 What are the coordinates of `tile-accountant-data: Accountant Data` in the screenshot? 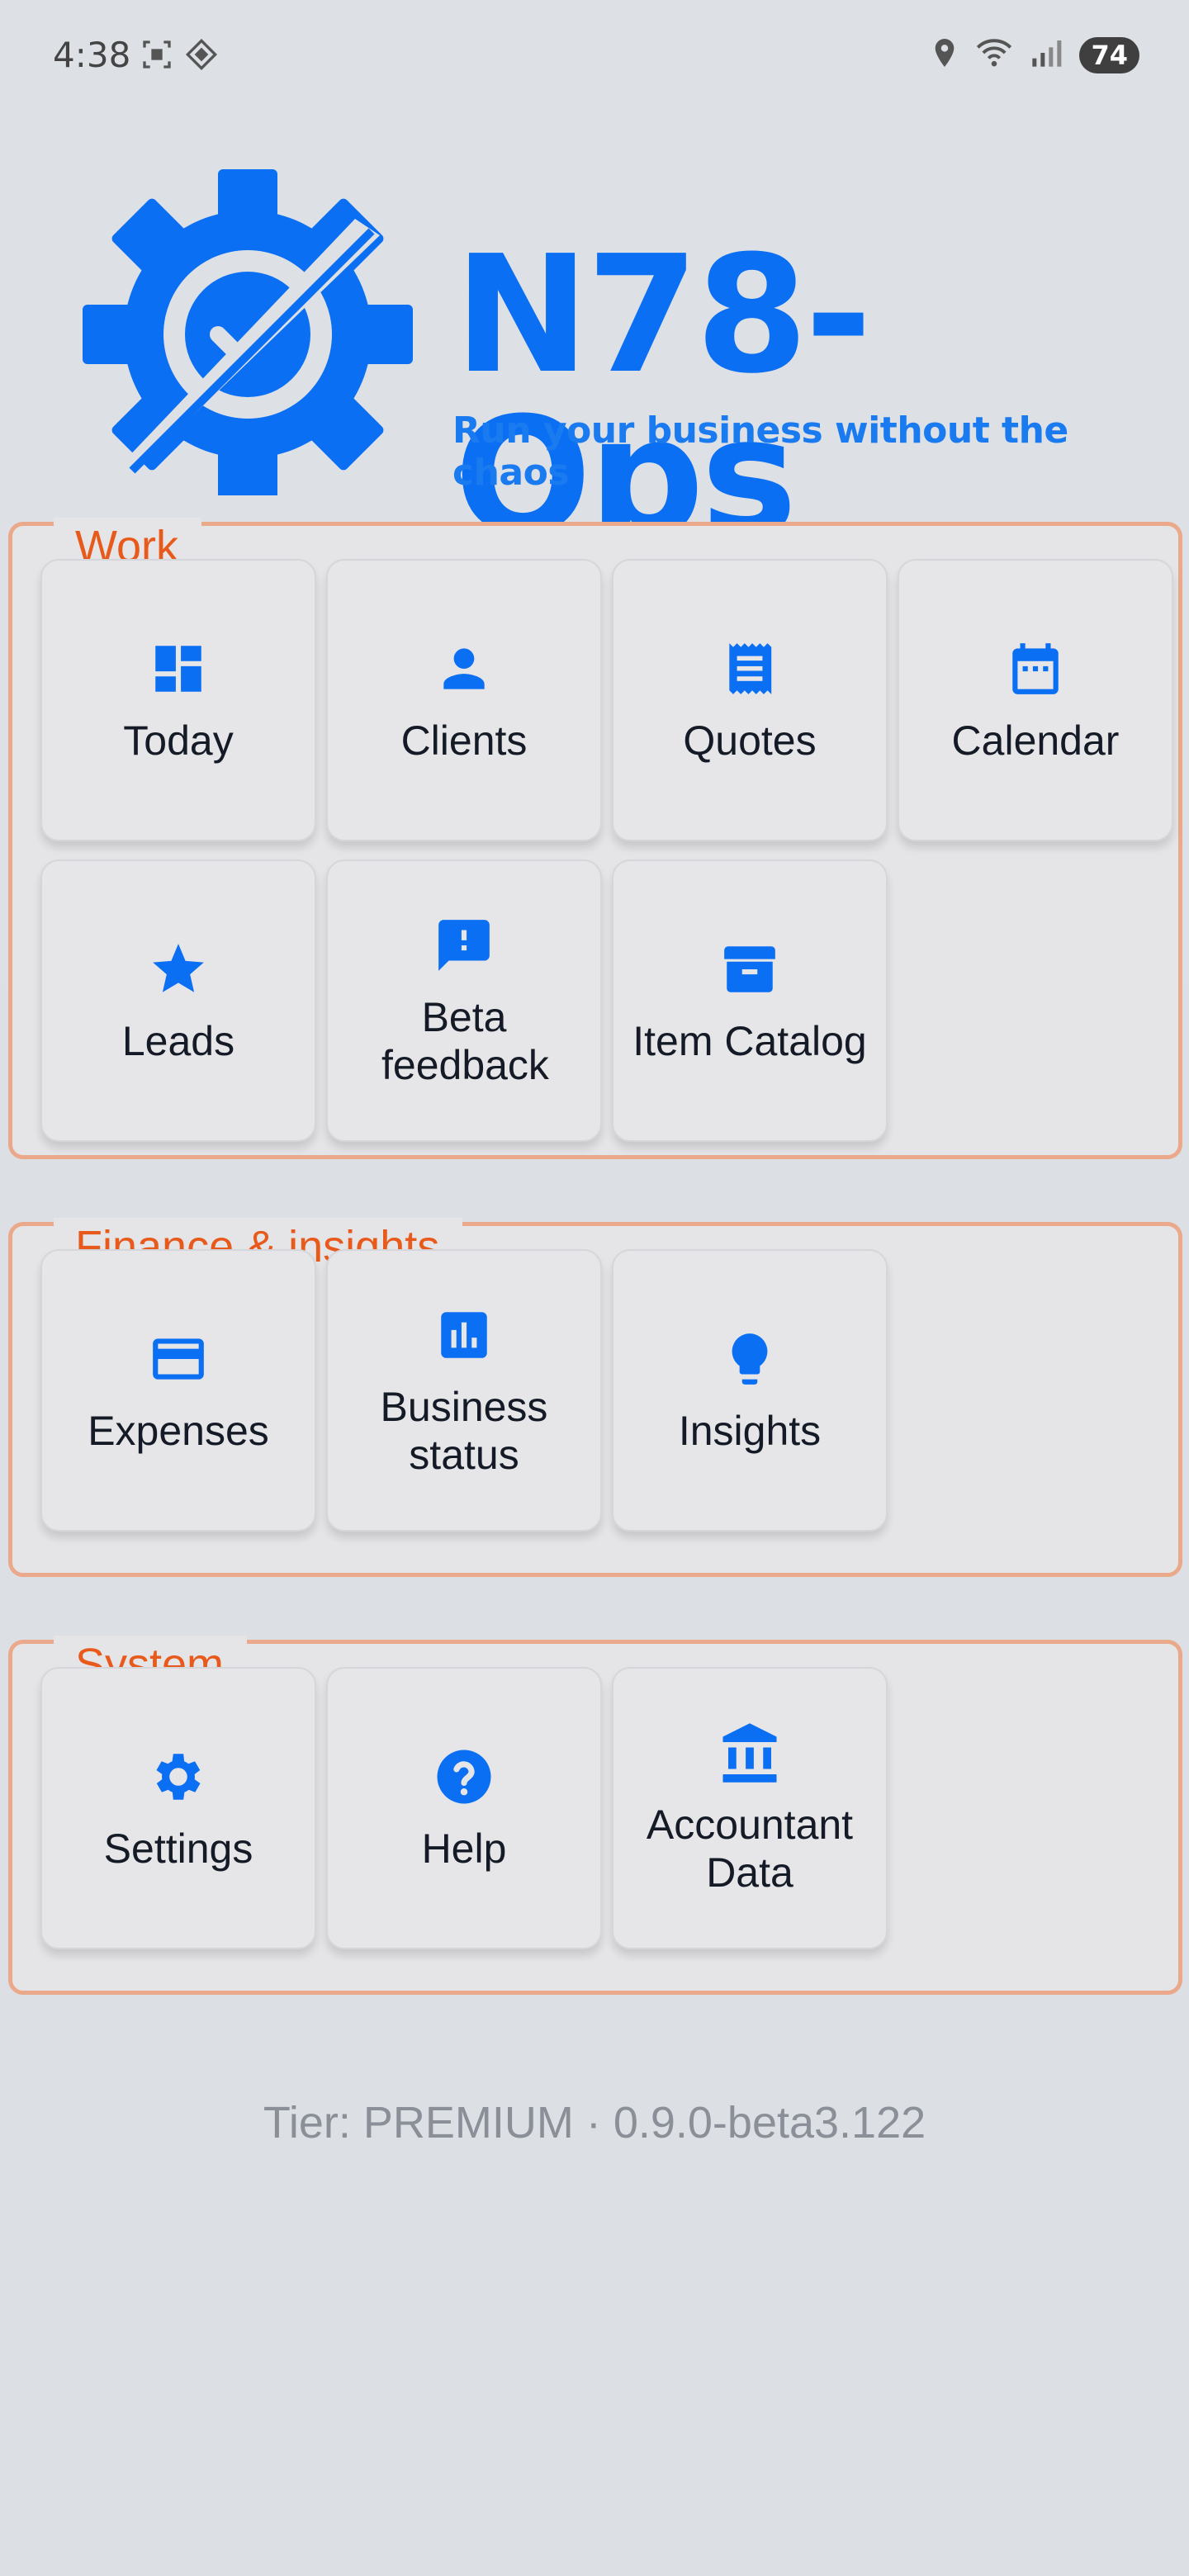 It's located at (750, 1808).